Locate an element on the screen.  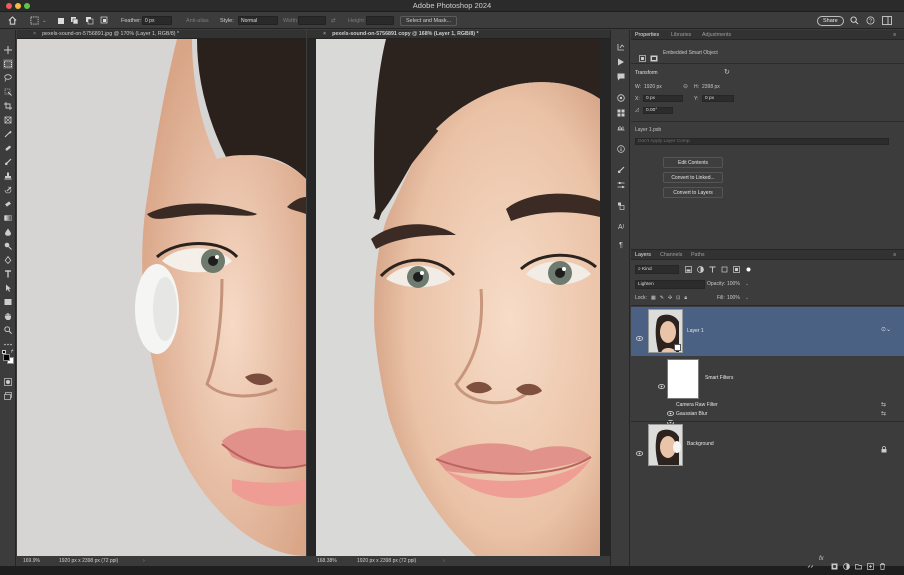
lock-transparent-icon: ▦ is located at coordinates (653, 298).